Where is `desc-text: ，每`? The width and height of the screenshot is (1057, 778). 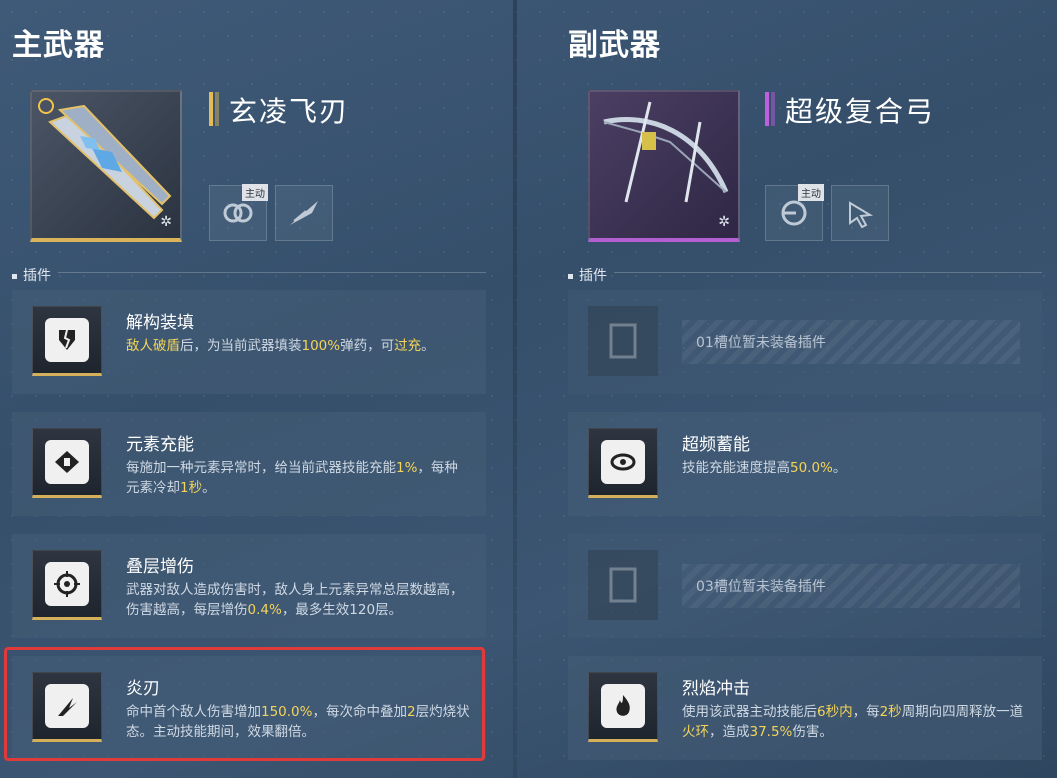 desc-text: ，每 is located at coordinates (866, 712).